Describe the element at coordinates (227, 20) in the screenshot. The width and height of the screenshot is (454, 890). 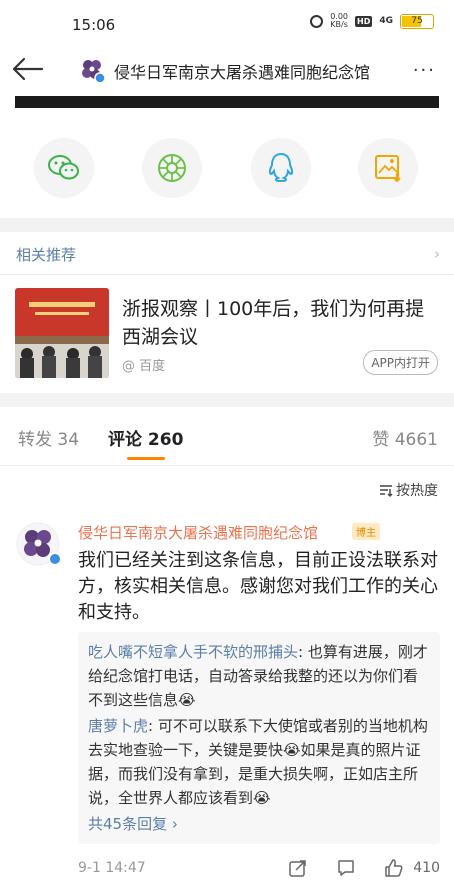
I see `status-bar: 15:06 0.00 KB/s HD 4G 75` at that location.